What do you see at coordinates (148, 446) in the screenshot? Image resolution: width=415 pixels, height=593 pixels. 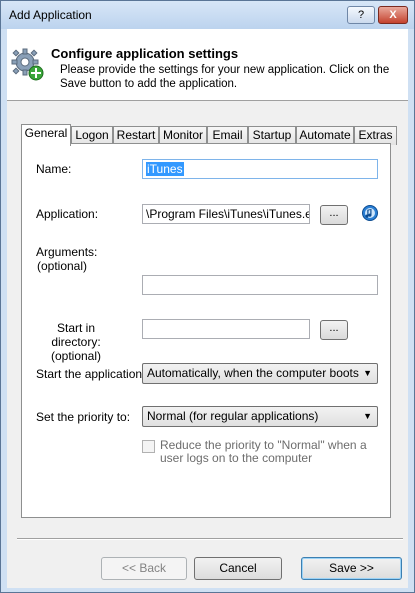 I see `reduce-priority-checkbox` at bounding box center [148, 446].